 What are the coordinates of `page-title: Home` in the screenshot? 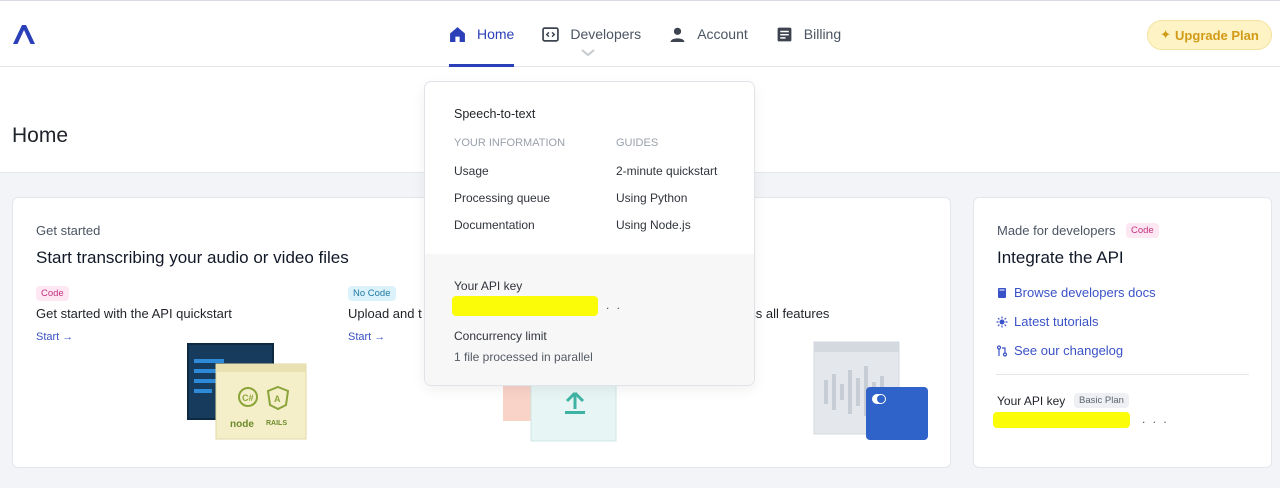 It's located at (40, 135).